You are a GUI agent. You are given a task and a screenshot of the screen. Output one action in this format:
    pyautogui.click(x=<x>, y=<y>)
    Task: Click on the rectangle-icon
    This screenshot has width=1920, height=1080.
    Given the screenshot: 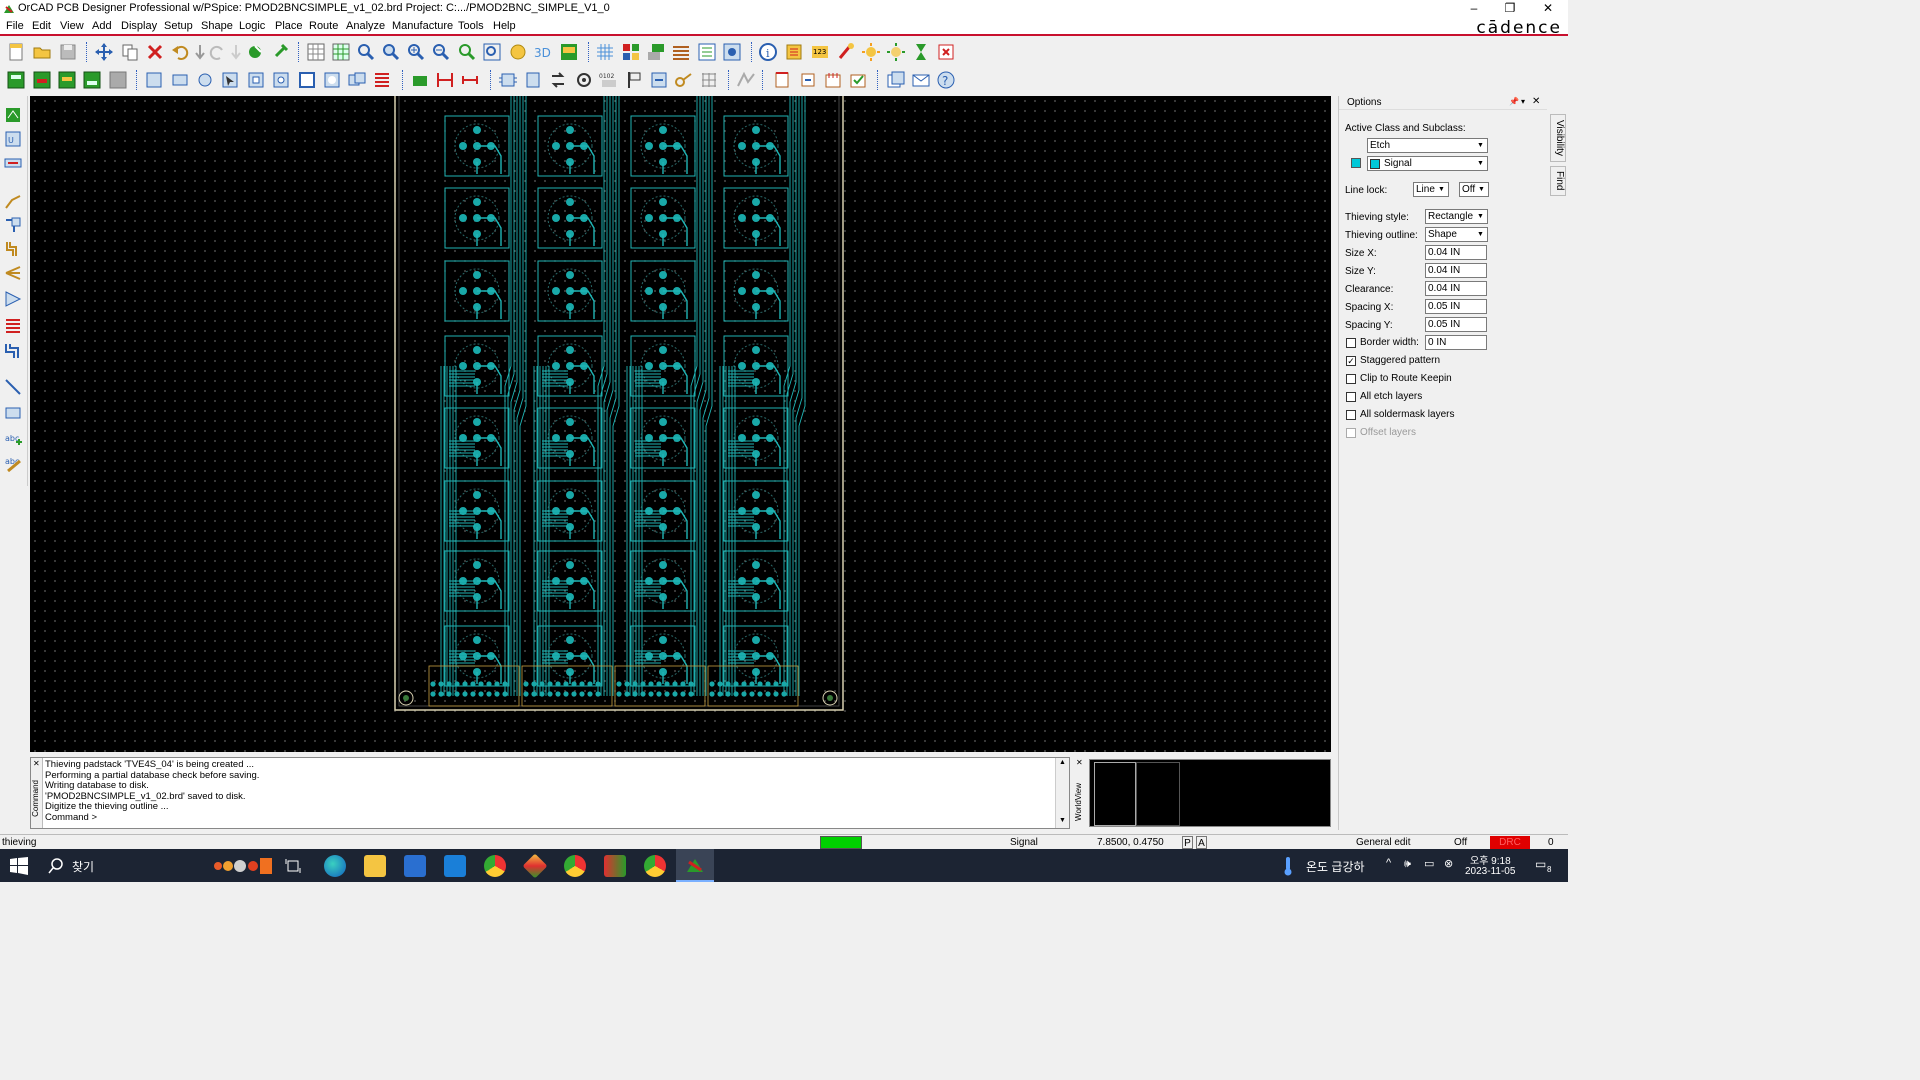 What is the action you would take?
    pyautogui.click(x=180, y=80)
    